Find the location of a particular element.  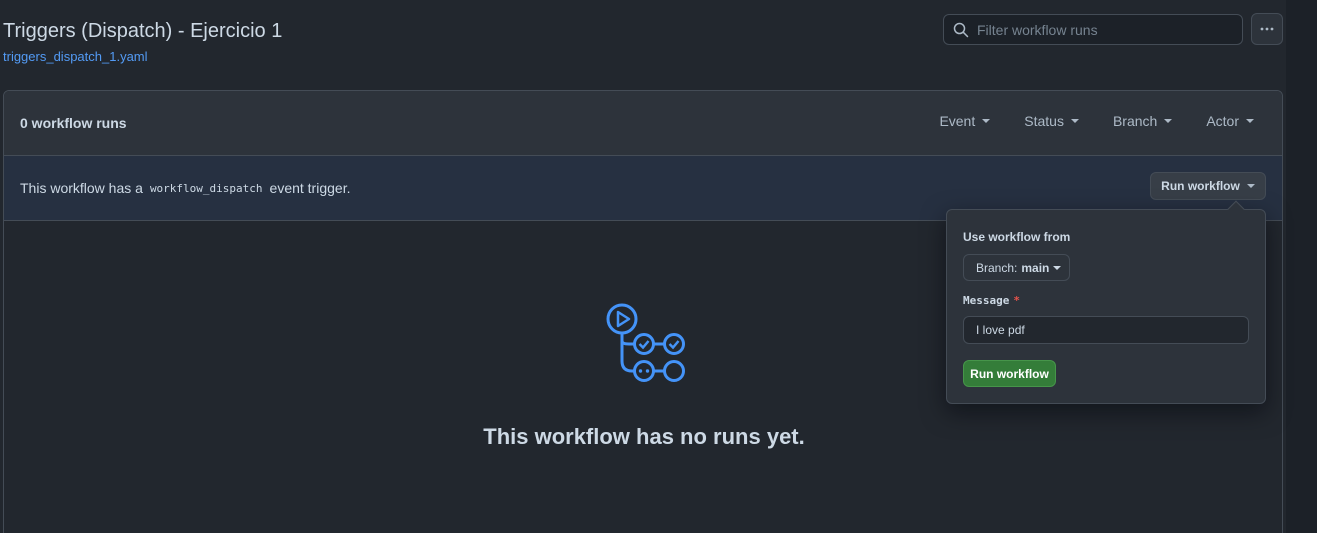

branch-filter-button: Branch is located at coordinates (1142, 121).